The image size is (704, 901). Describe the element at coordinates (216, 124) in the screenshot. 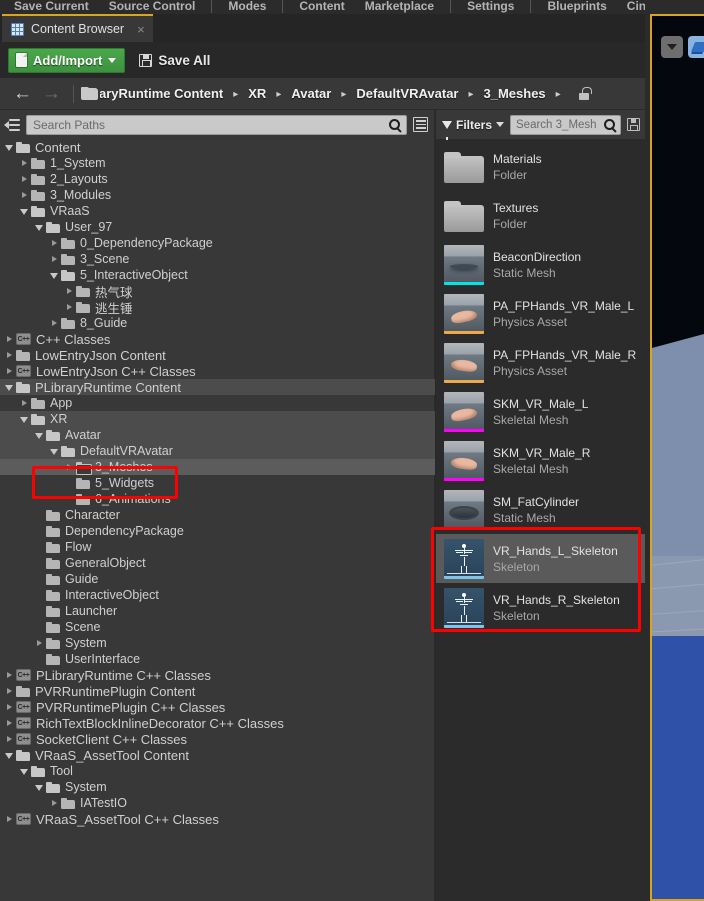

I see `search-paths-input: Search Paths` at that location.